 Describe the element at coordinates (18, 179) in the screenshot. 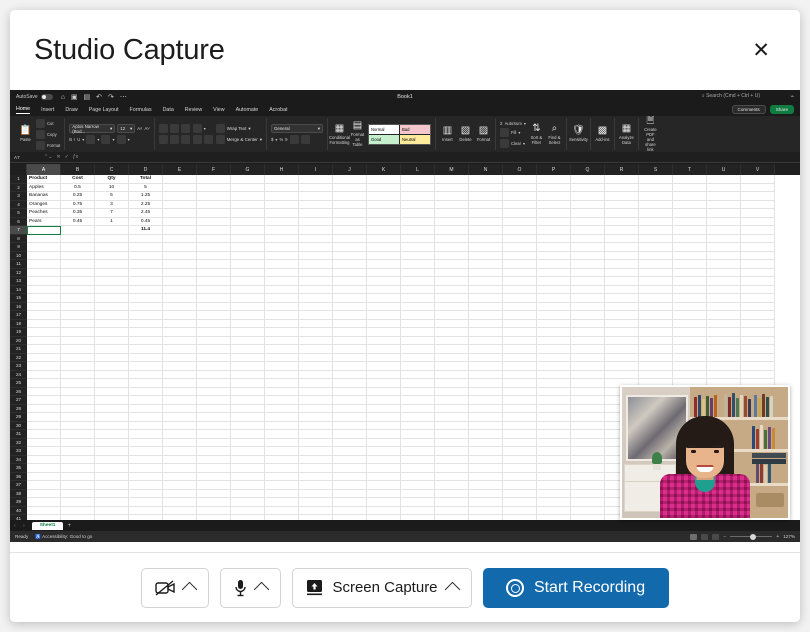

I see `row-header-1: 1` at that location.